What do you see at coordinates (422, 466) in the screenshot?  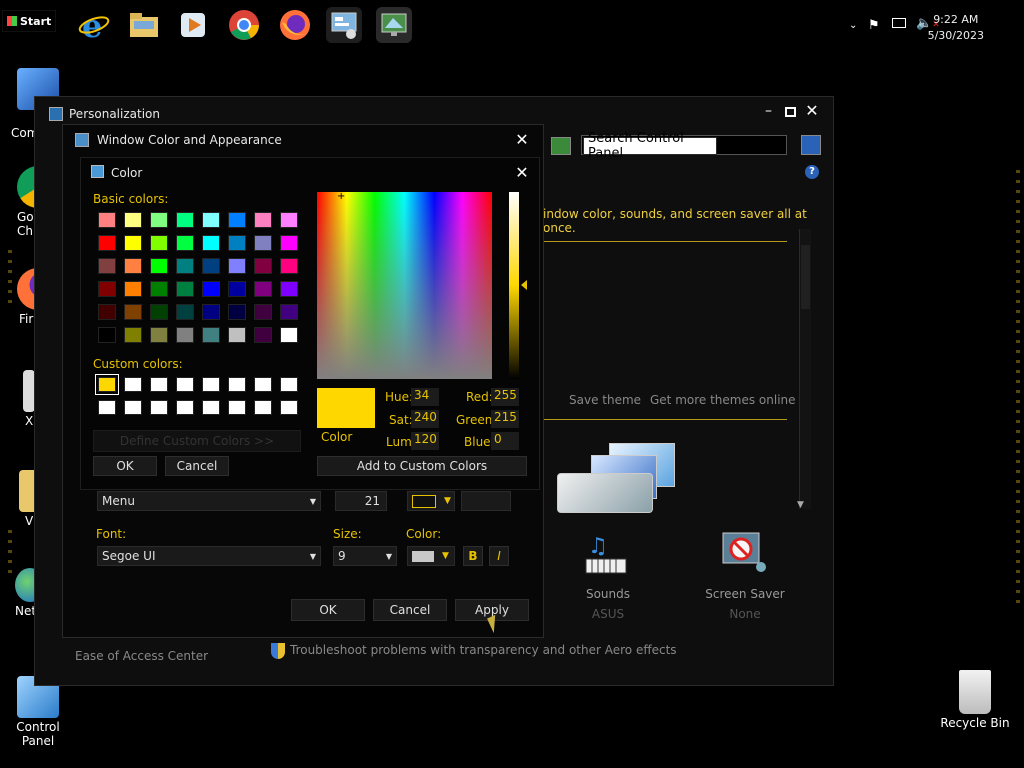 I see `add-to-custom-colors-button: Add to Custom Colors` at bounding box center [422, 466].